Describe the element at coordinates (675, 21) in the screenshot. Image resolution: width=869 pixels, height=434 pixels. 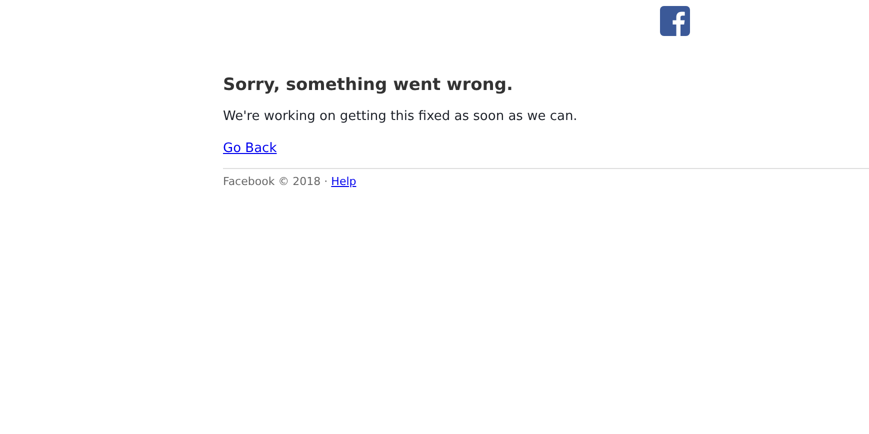
I see `logo-icon` at that location.